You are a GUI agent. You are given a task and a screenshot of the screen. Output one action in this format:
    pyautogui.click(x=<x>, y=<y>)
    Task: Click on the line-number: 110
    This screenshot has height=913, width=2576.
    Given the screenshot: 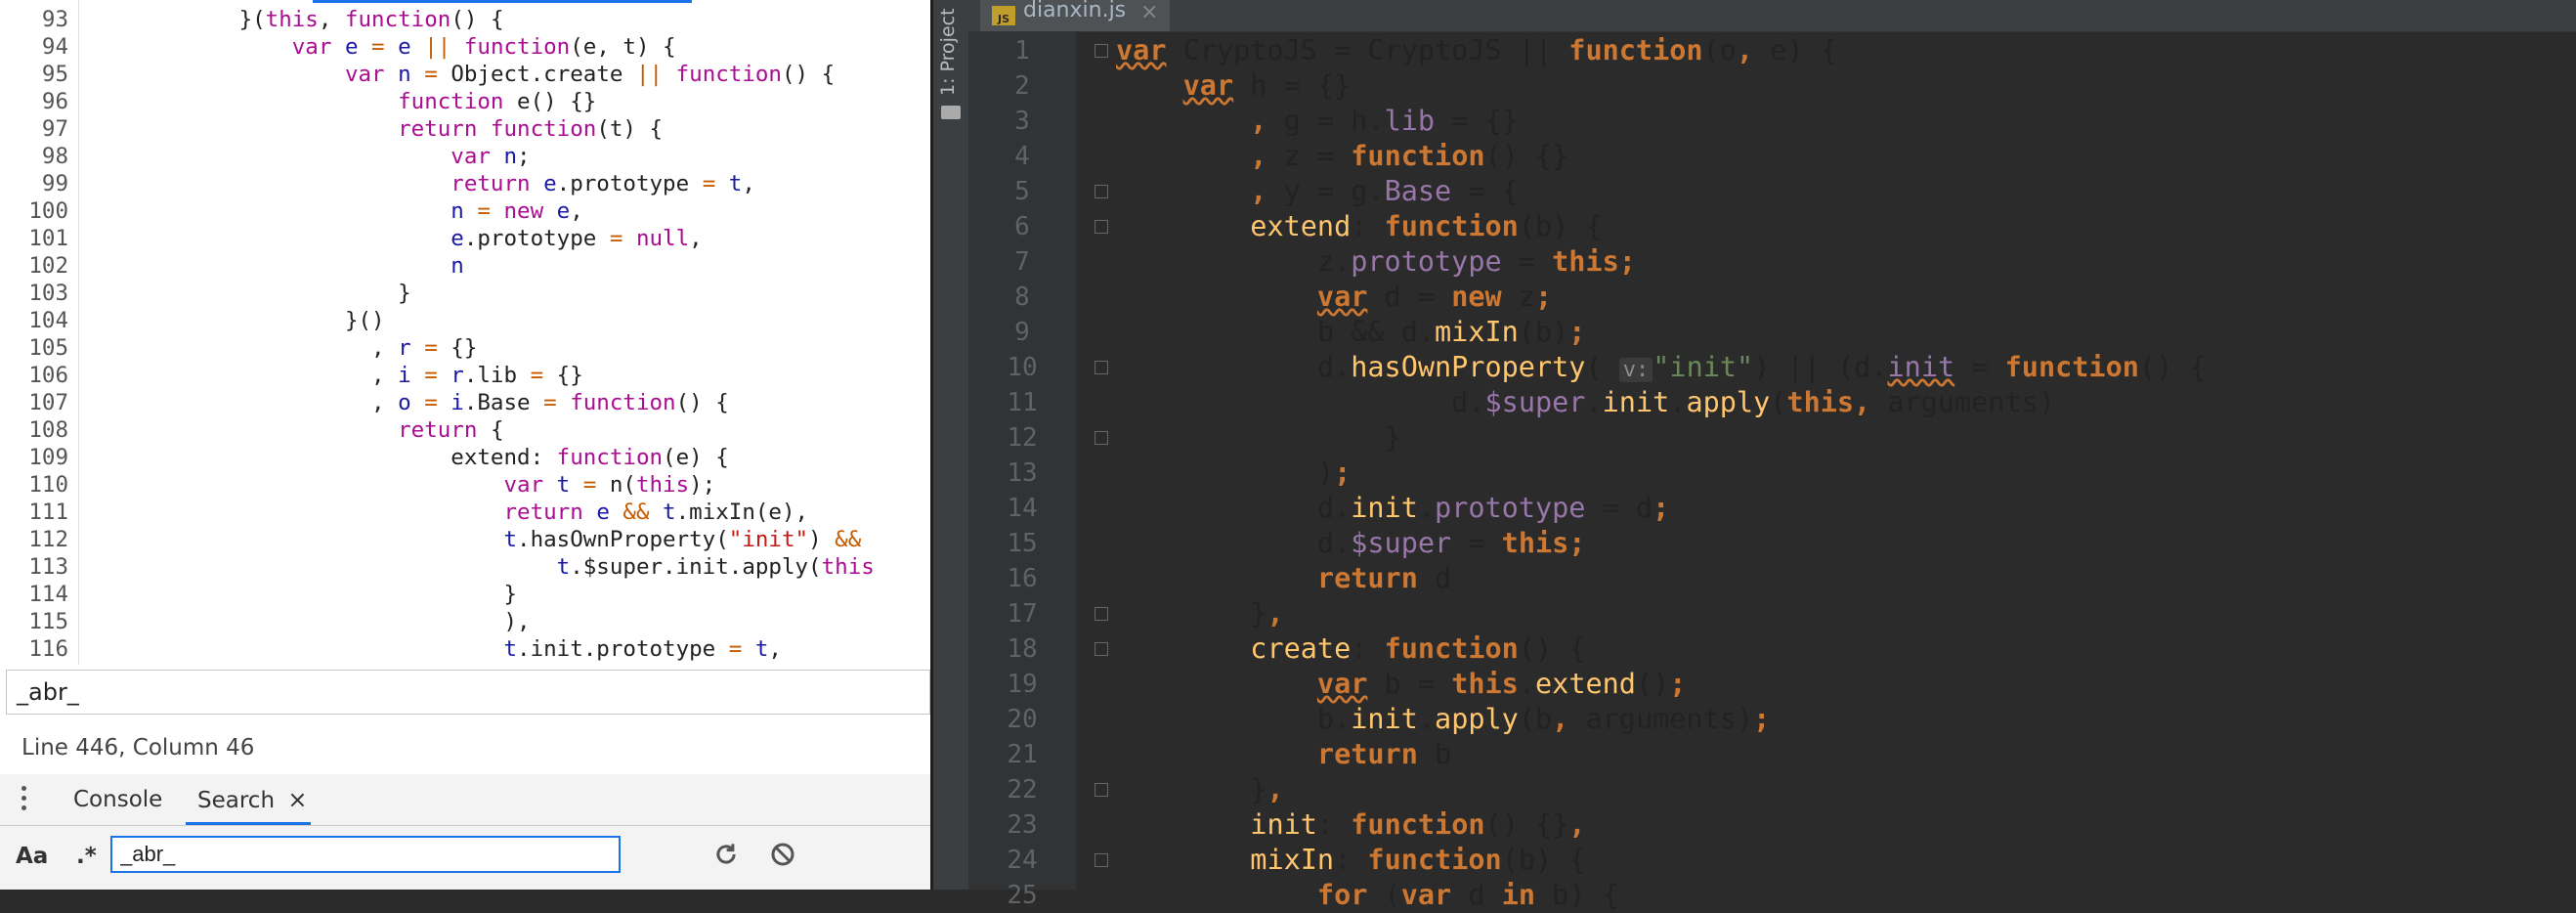 What is the action you would take?
    pyautogui.click(x=48, y=485)
    